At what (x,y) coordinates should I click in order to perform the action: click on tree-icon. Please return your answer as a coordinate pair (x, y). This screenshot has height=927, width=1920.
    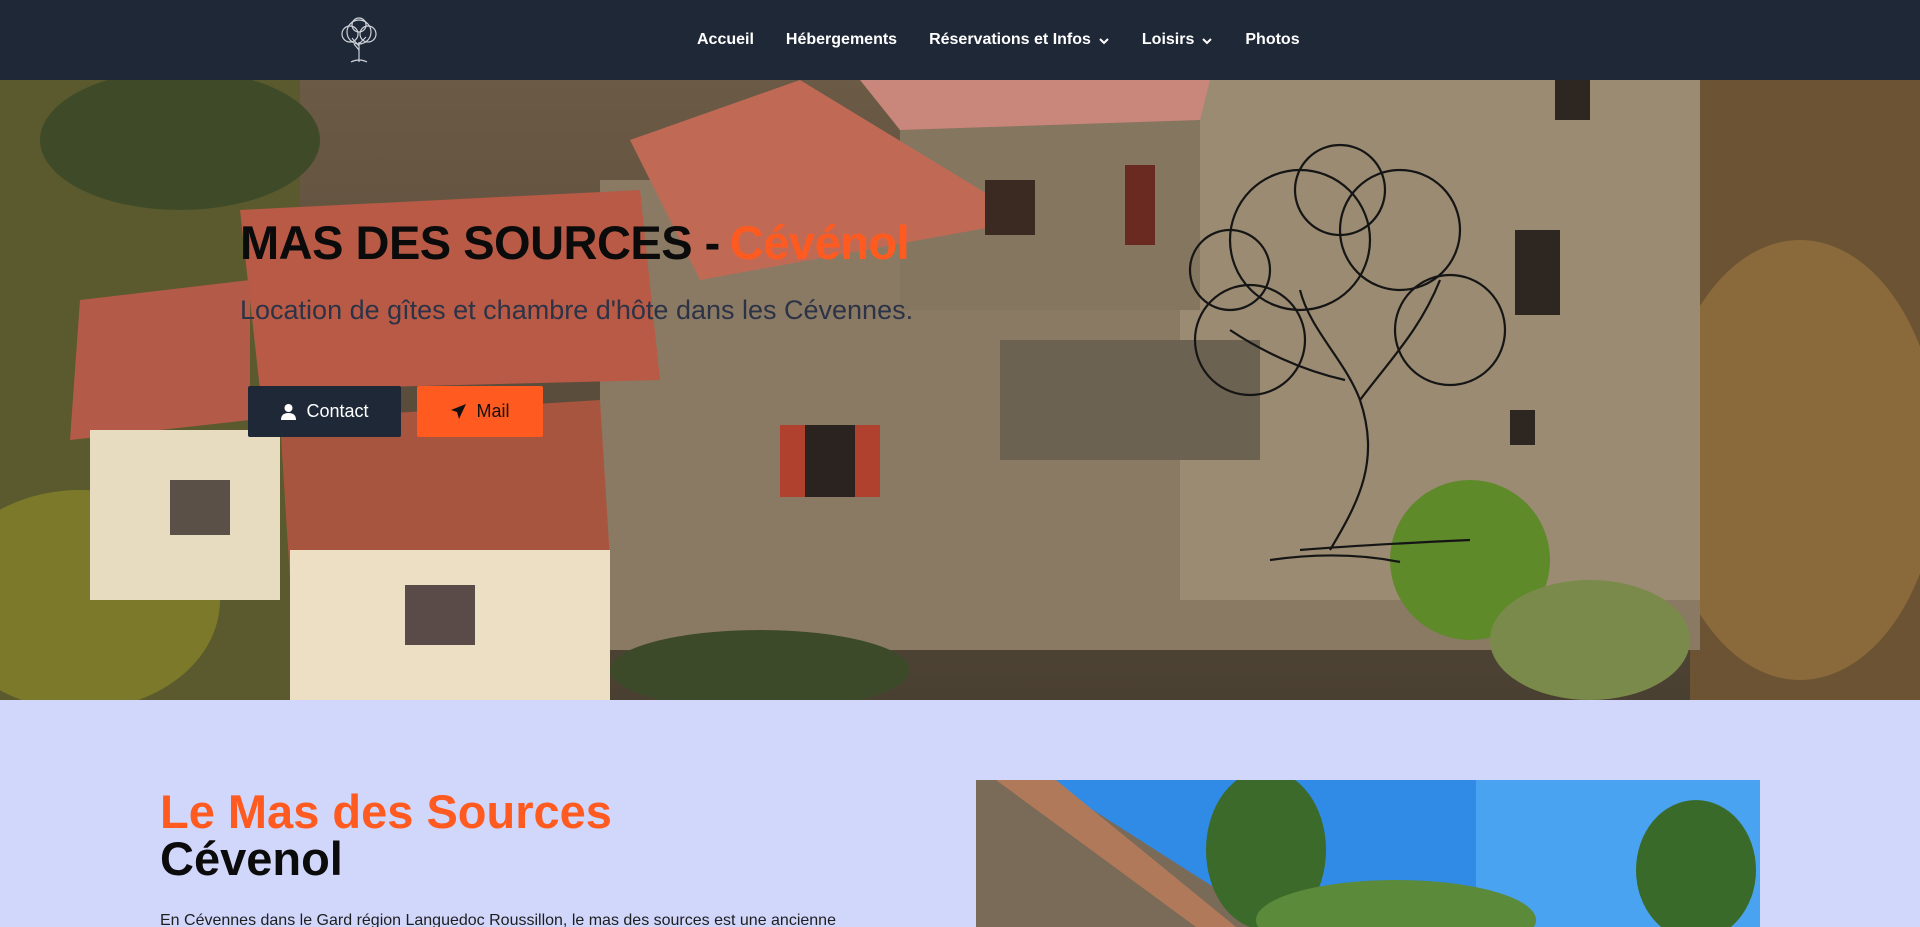
    Looking at the image, I should click on (359, 40).